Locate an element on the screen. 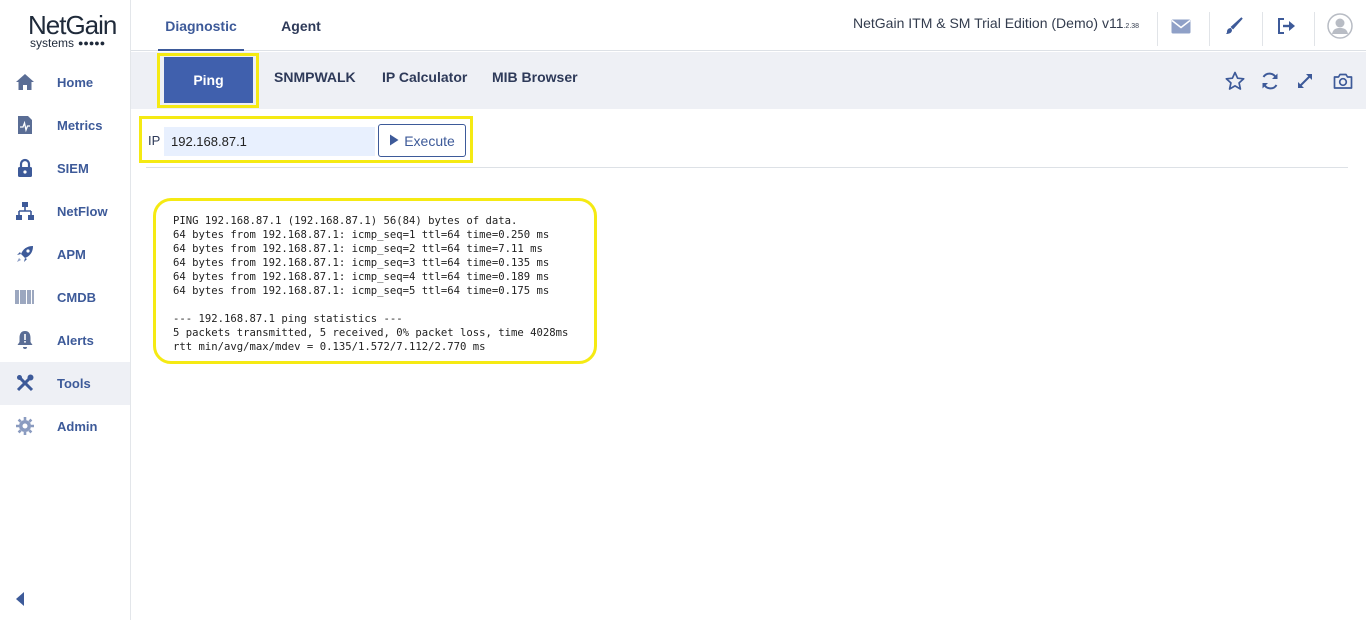 The image size is (1366, 620). sidebar-item-tools: Tools is located at coordinates (65, 383).